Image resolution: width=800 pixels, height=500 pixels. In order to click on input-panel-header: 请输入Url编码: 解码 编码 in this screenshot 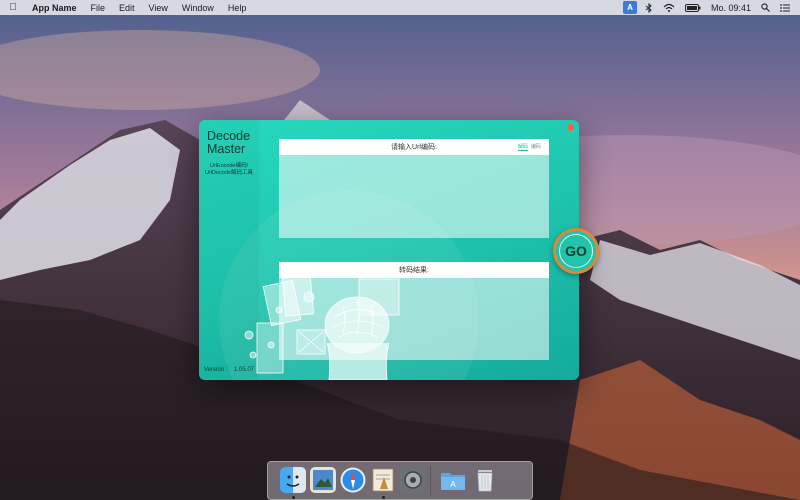, I will do `click(414, 147)`.